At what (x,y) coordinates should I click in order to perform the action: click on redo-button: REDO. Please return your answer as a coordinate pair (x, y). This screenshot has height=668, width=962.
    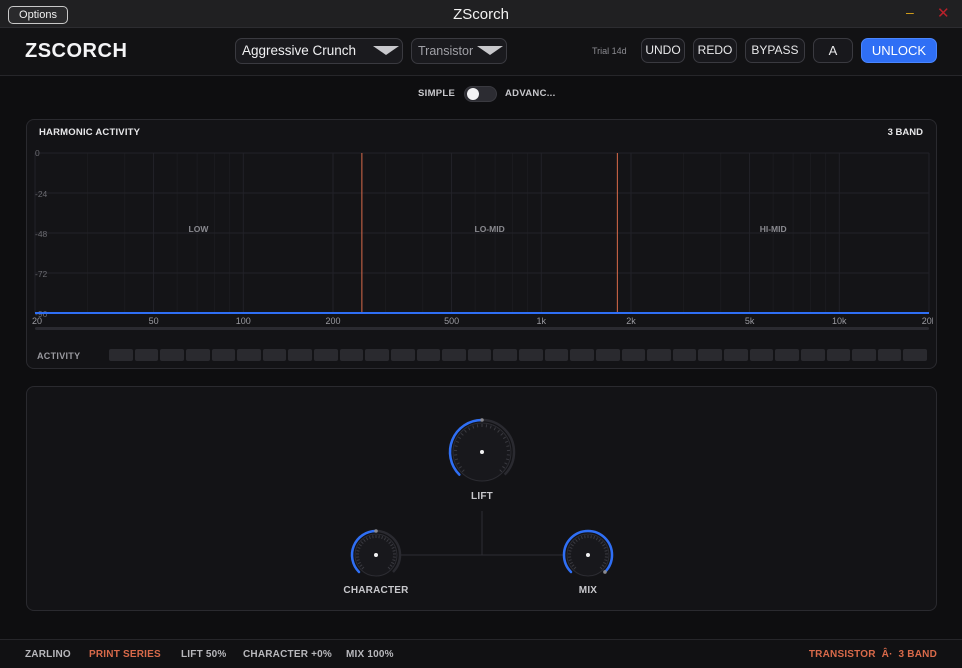
    Looking at the image, I should click on (715, 50).